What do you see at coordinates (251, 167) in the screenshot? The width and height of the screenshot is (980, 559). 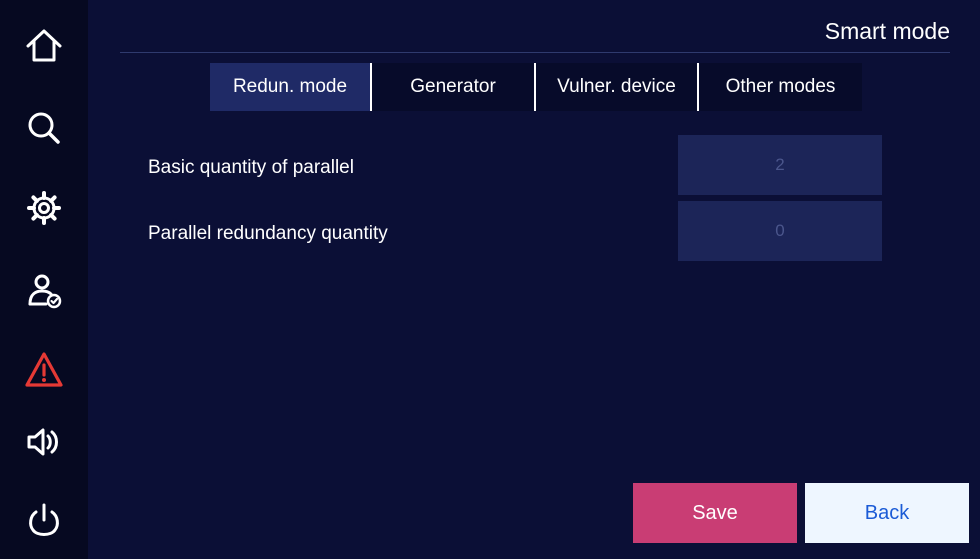 I see `basic-quantity-label: Basic quantity of parallel` at bounding box center [251, 167].